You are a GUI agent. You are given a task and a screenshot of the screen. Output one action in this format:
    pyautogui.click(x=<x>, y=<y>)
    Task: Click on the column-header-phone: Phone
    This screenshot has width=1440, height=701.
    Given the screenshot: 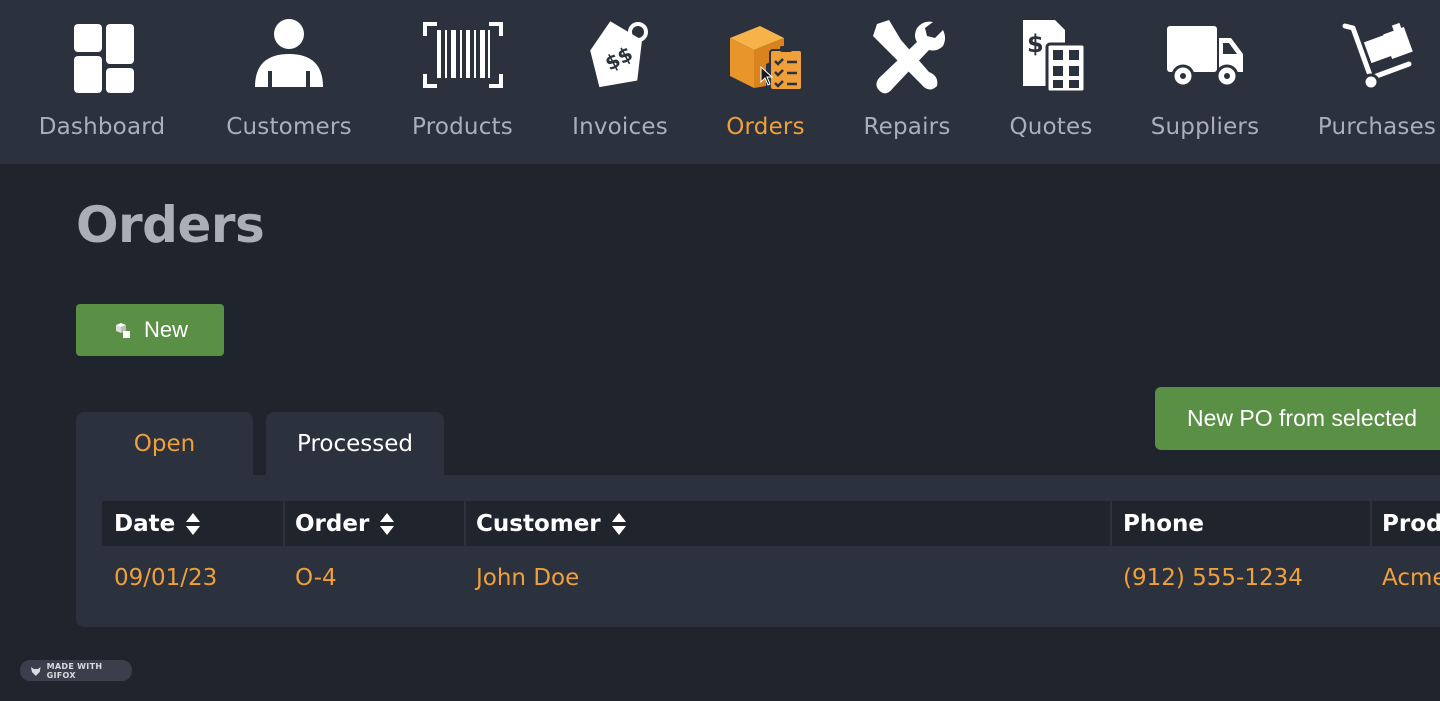 What is the action you would take?
    pyautogui.click(x=1163, y=523)
    